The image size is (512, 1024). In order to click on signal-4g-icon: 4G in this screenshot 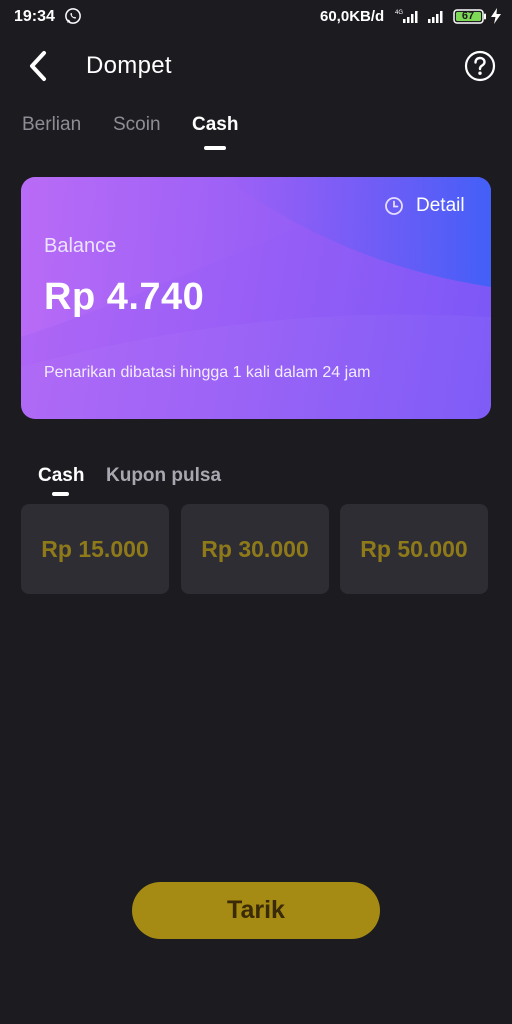, I will do `click(406, 16)`.